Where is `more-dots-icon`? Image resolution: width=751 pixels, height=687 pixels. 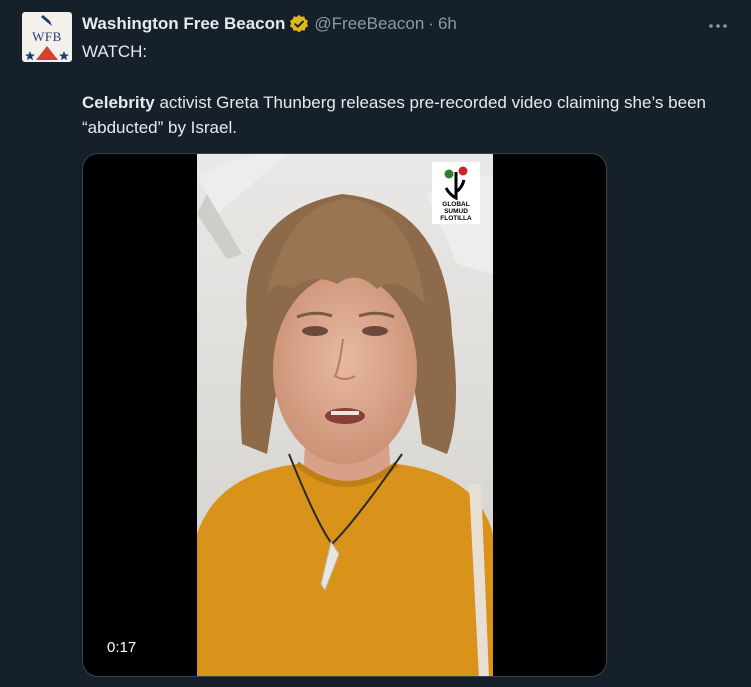
more-dots-icon is located at coordinates (718, 23).